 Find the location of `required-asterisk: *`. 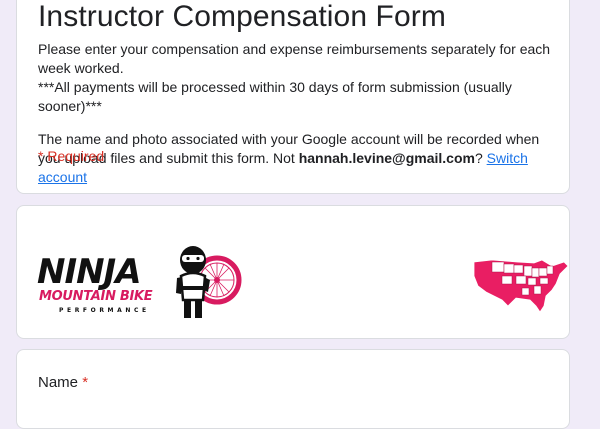

required-asterisk: * is located at coordinates (85, 382).